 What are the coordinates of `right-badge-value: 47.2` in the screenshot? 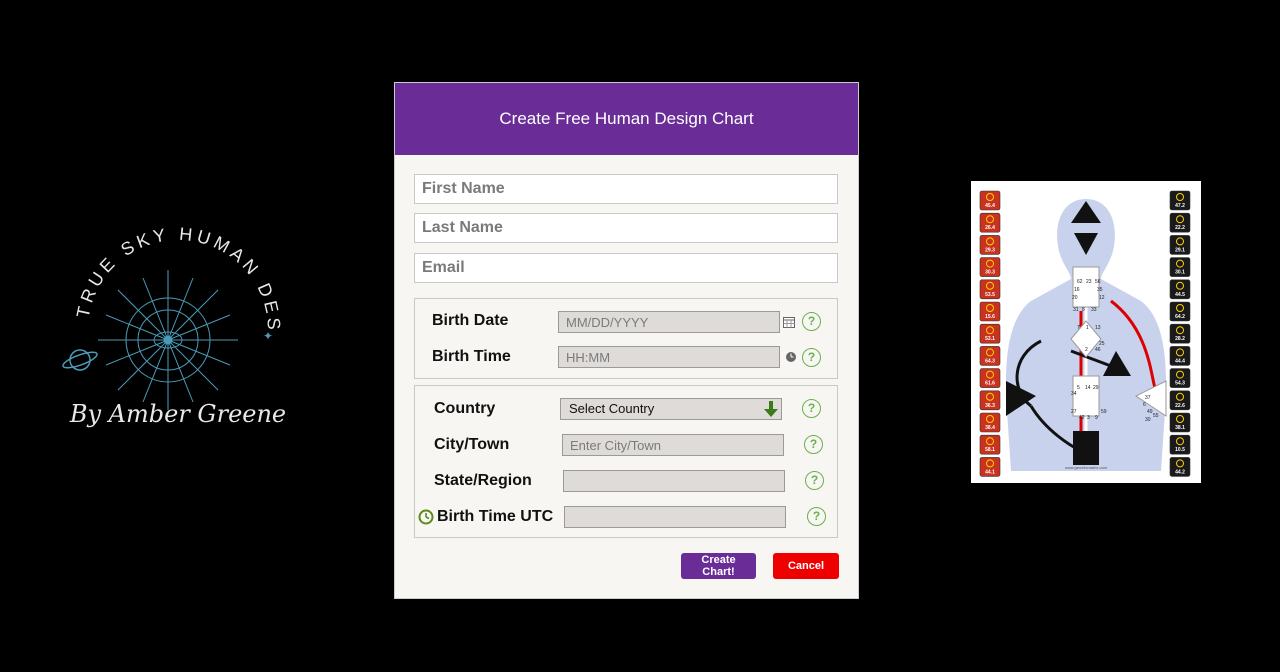 It's located at (1180, 206).